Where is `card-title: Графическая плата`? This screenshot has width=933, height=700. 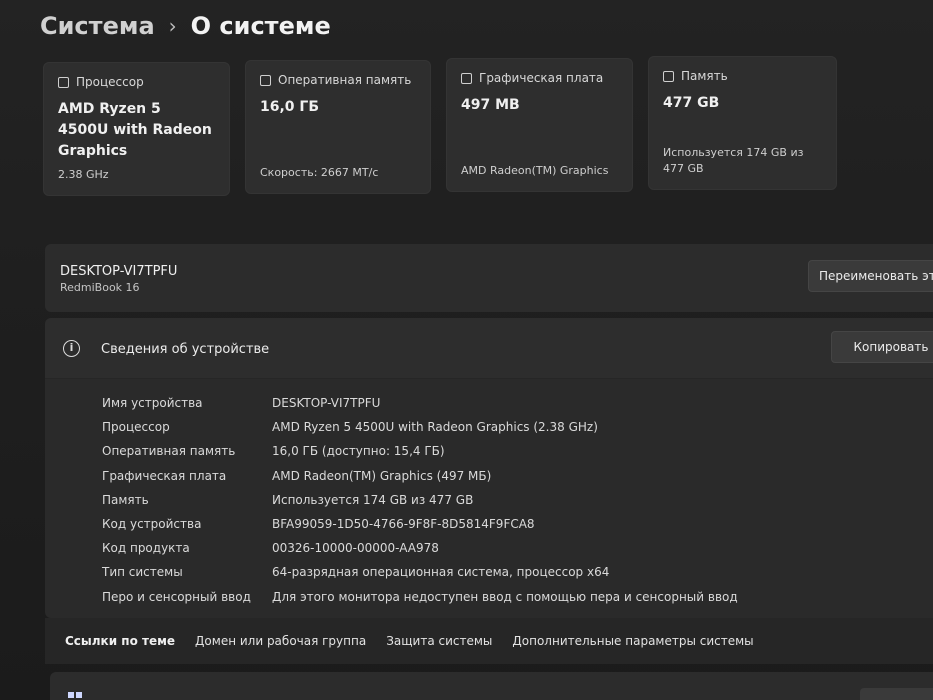
card-title: Графическая плата is located at coordinates (541, 78).